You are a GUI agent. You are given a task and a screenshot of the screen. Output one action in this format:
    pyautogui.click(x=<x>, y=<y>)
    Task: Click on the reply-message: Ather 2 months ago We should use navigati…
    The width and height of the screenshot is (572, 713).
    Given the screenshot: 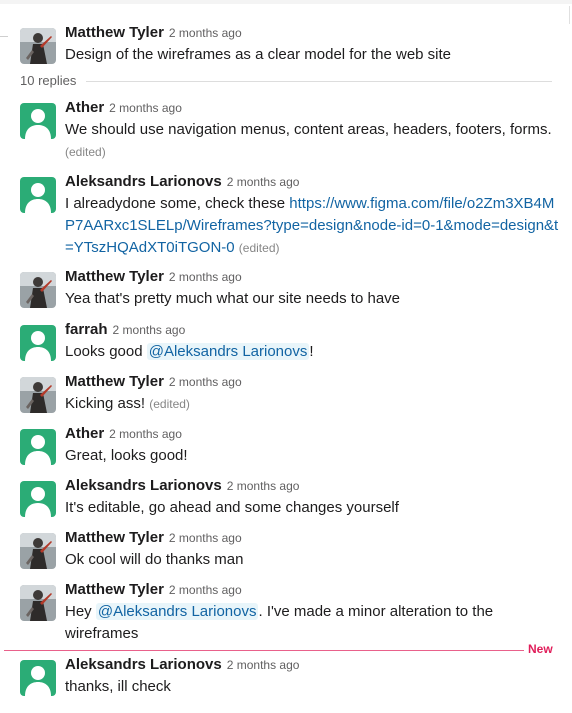 What is the action you would take?
    pyautogui.click(x=291, y=130)
    